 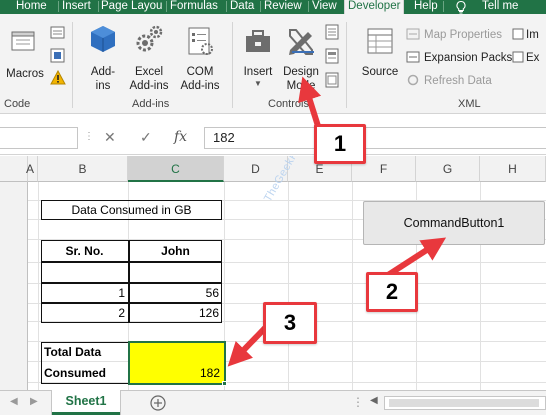 What do you see at coordinates (374, 400) in the screenshot?
I see `scroll-left-icon: ◀` at bounding box center [374, 400].